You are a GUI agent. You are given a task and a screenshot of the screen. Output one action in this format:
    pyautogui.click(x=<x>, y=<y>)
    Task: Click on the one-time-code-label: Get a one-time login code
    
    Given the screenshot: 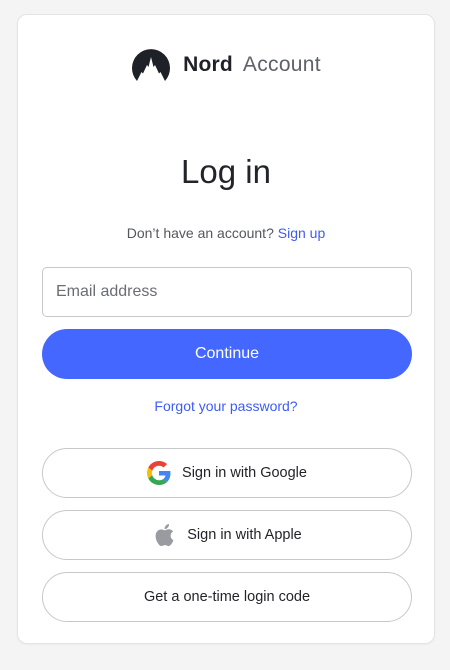 What is the action you would take?
    pyautogui.click(x=227, y=597)
    